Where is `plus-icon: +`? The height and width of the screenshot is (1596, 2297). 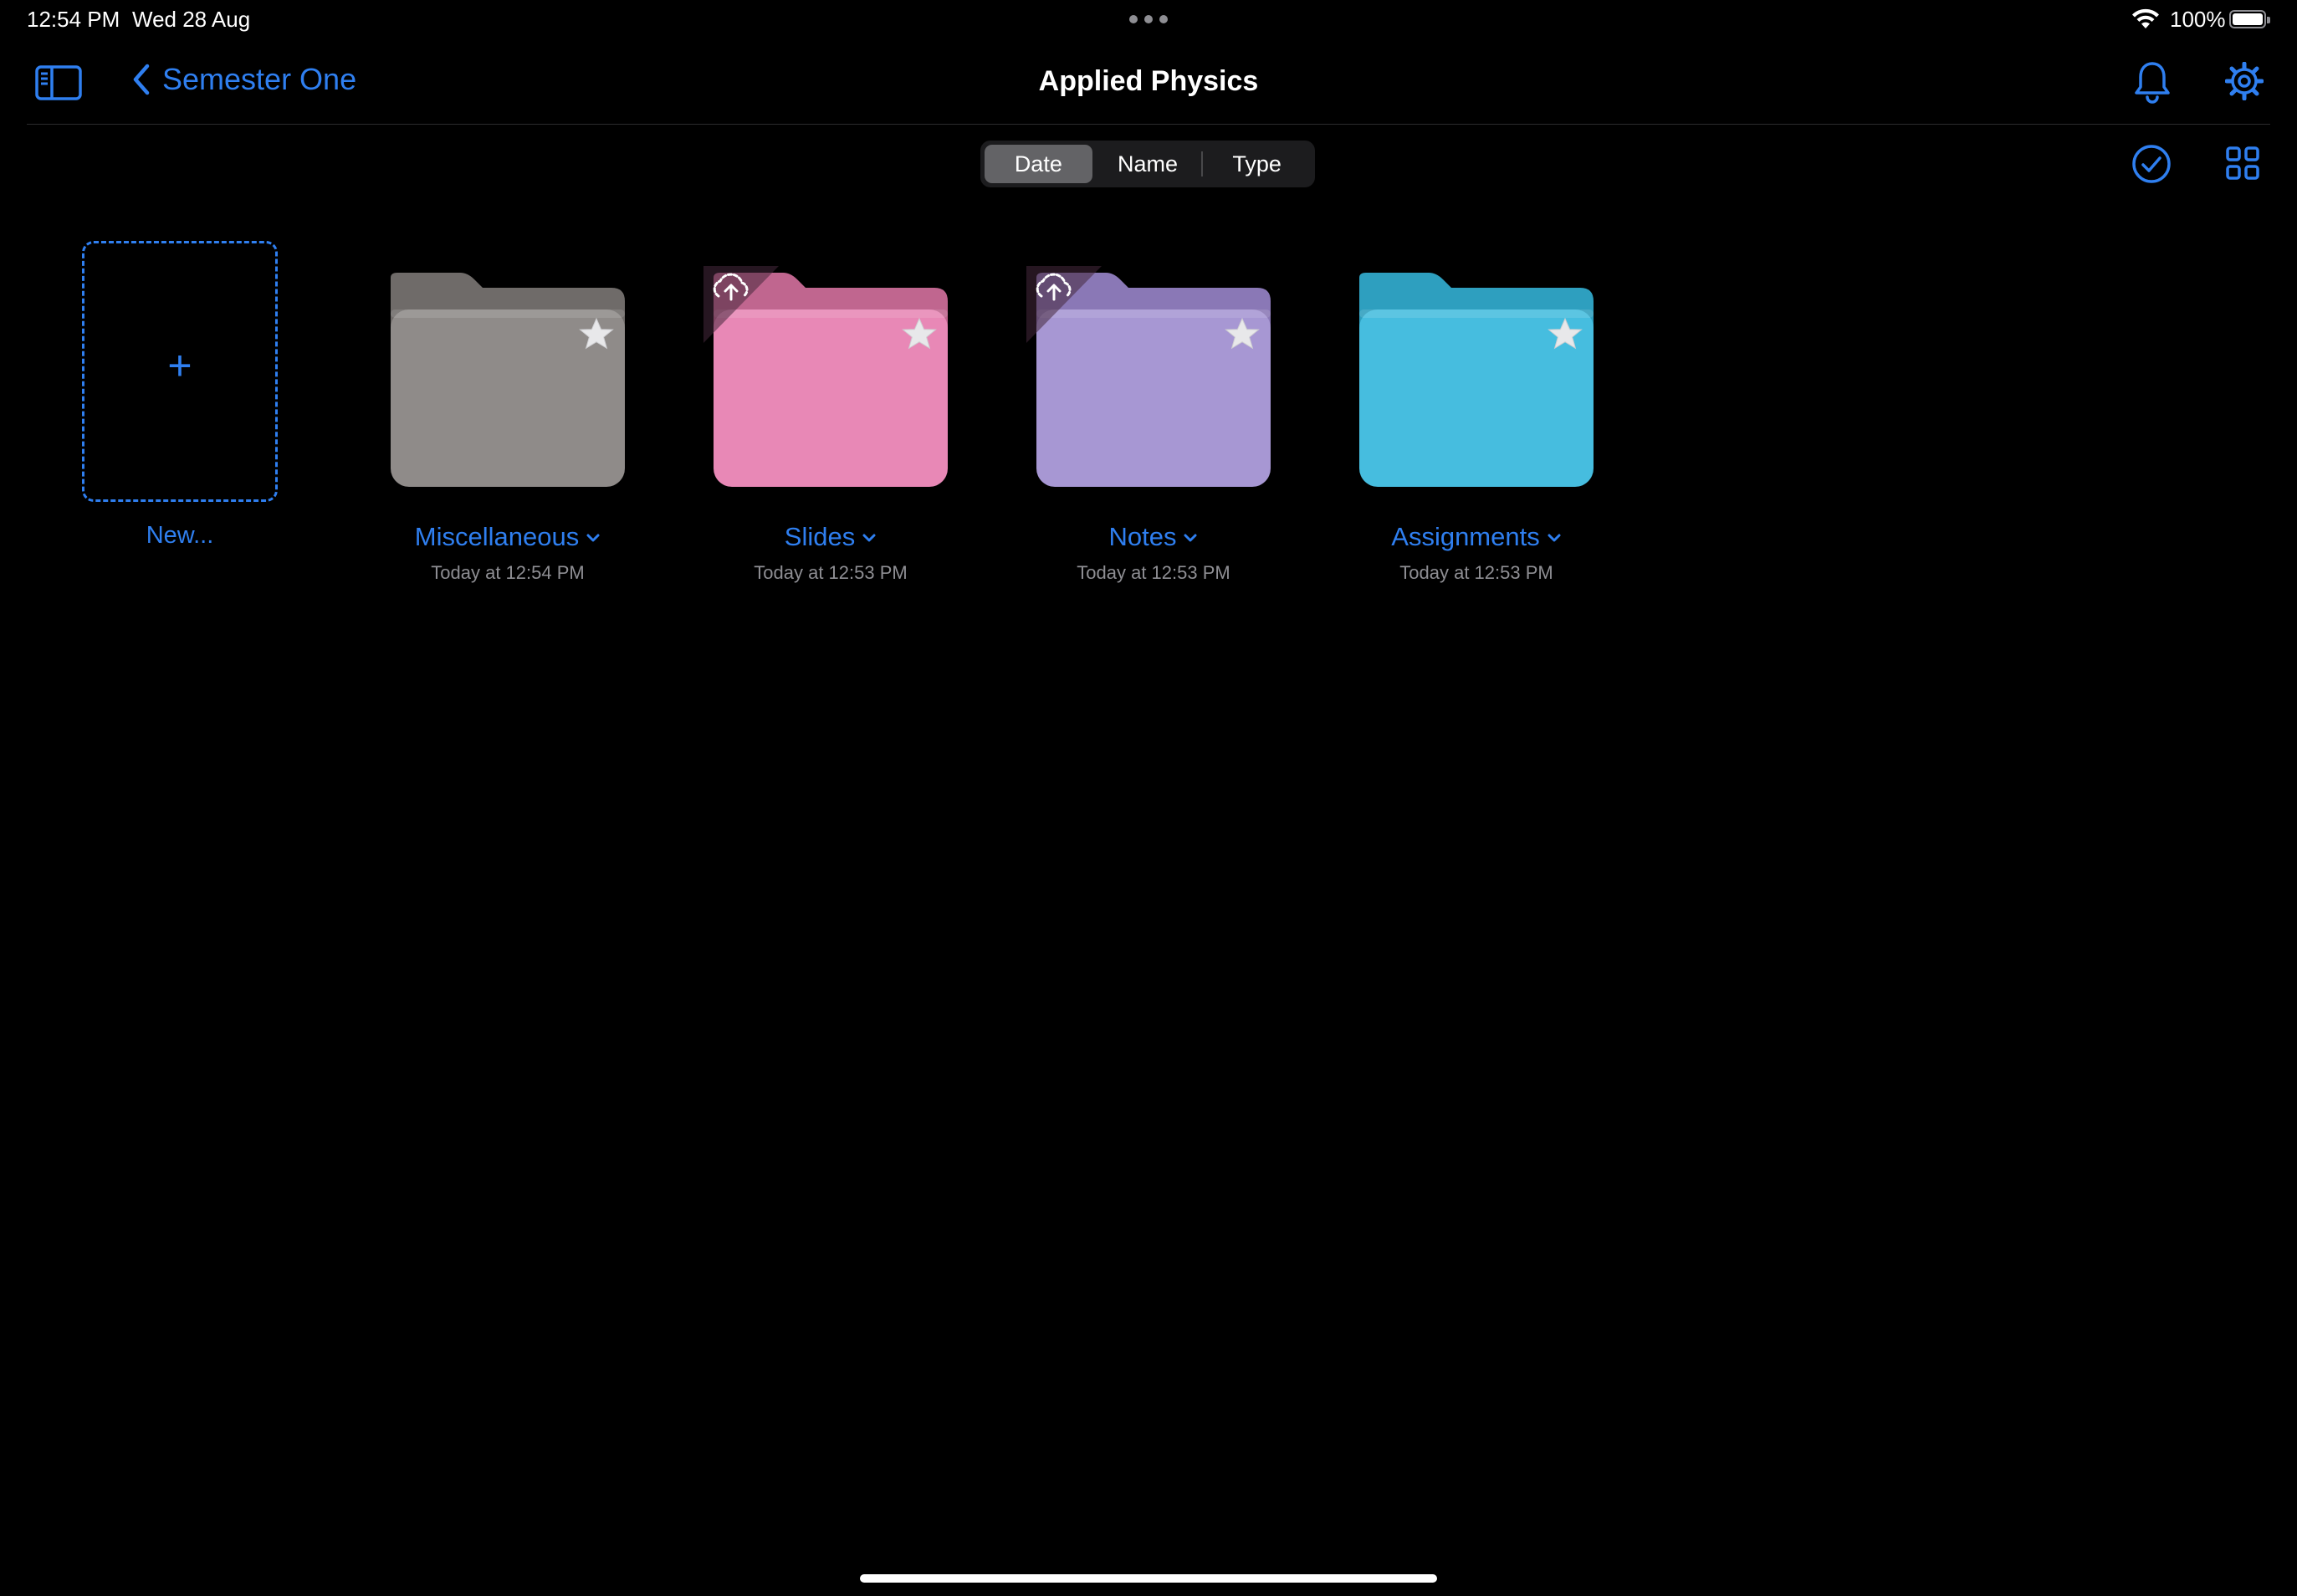
plus-icon: + is located at coordinates (179, 366).